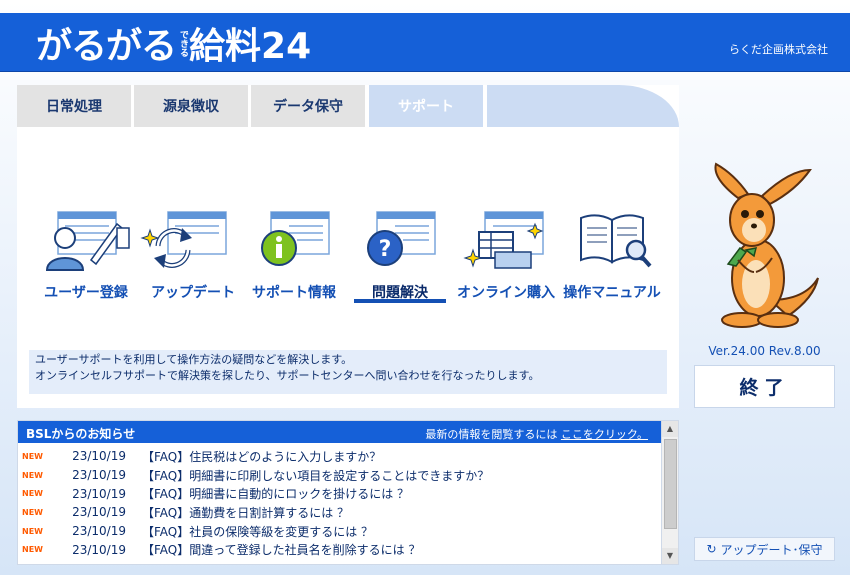 This screenshot has width=850, height=575. I want to click on problem-solving-button: ? 問題解決, so click(400, 260).